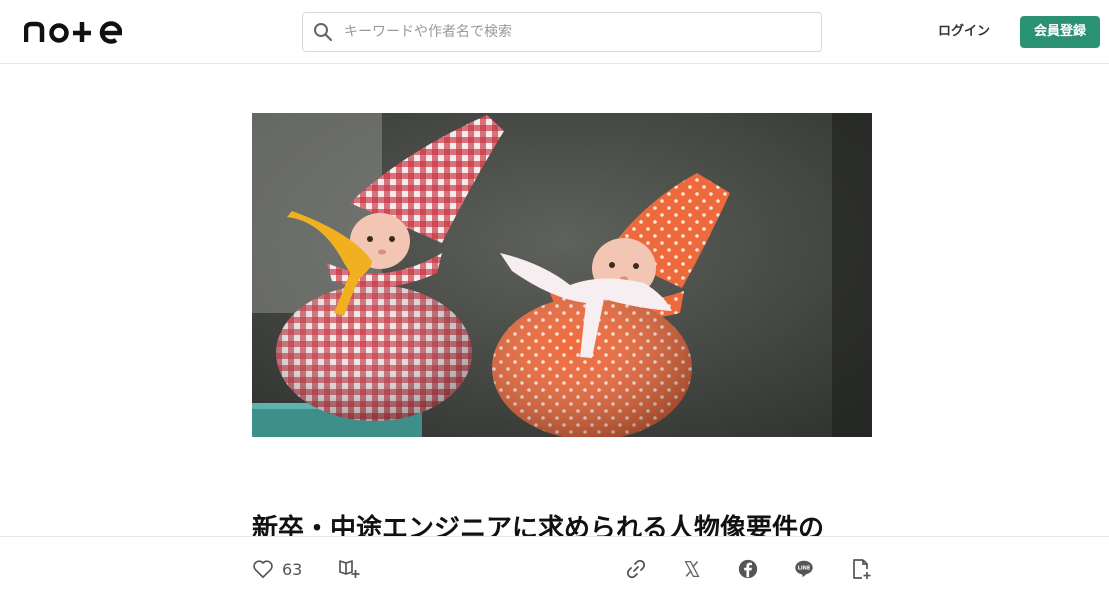 The height and width of the screenshot is (600, 1109). I want to click on search-box, so click(562, 32).